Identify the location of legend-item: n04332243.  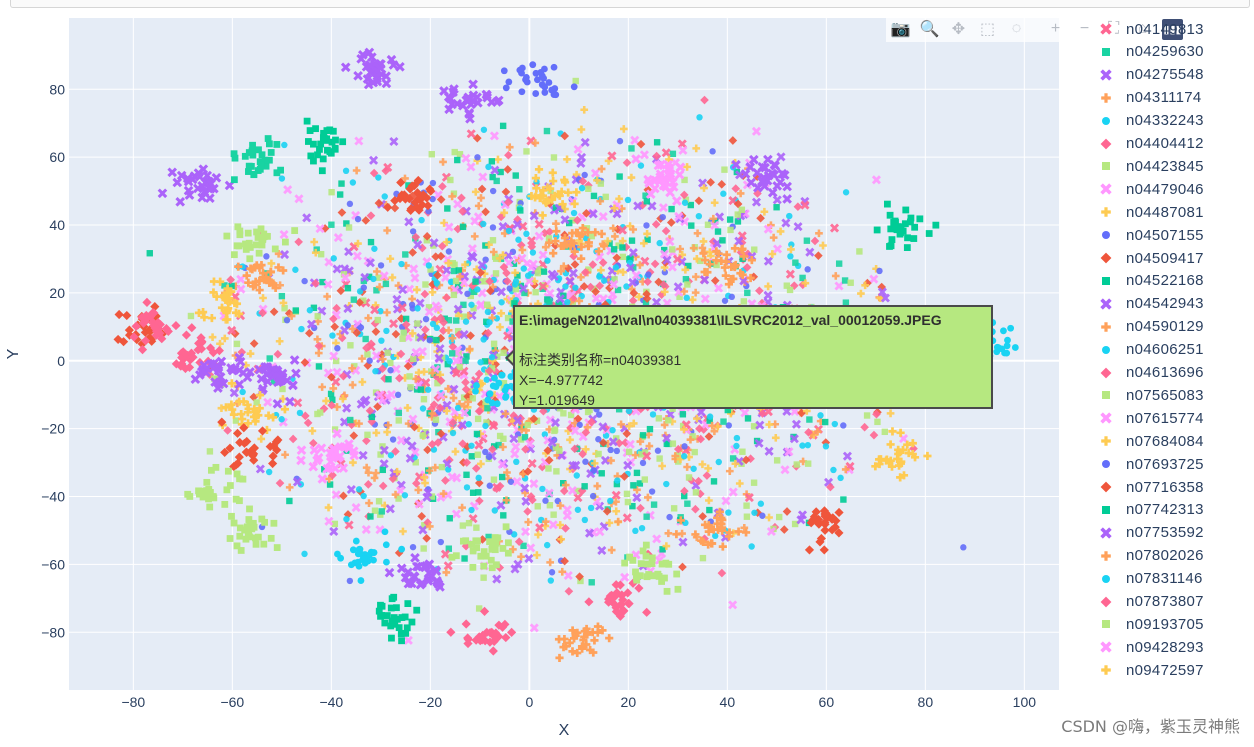
(1172, 121).